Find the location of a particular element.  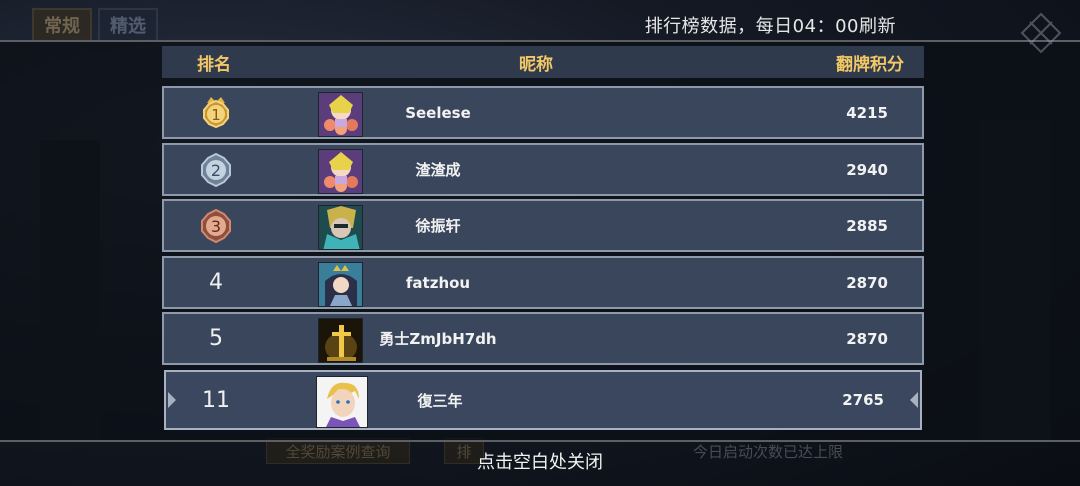

tap-blank-to-close-hint: 点击空白处关闭 is located at coordinates (540, 461).